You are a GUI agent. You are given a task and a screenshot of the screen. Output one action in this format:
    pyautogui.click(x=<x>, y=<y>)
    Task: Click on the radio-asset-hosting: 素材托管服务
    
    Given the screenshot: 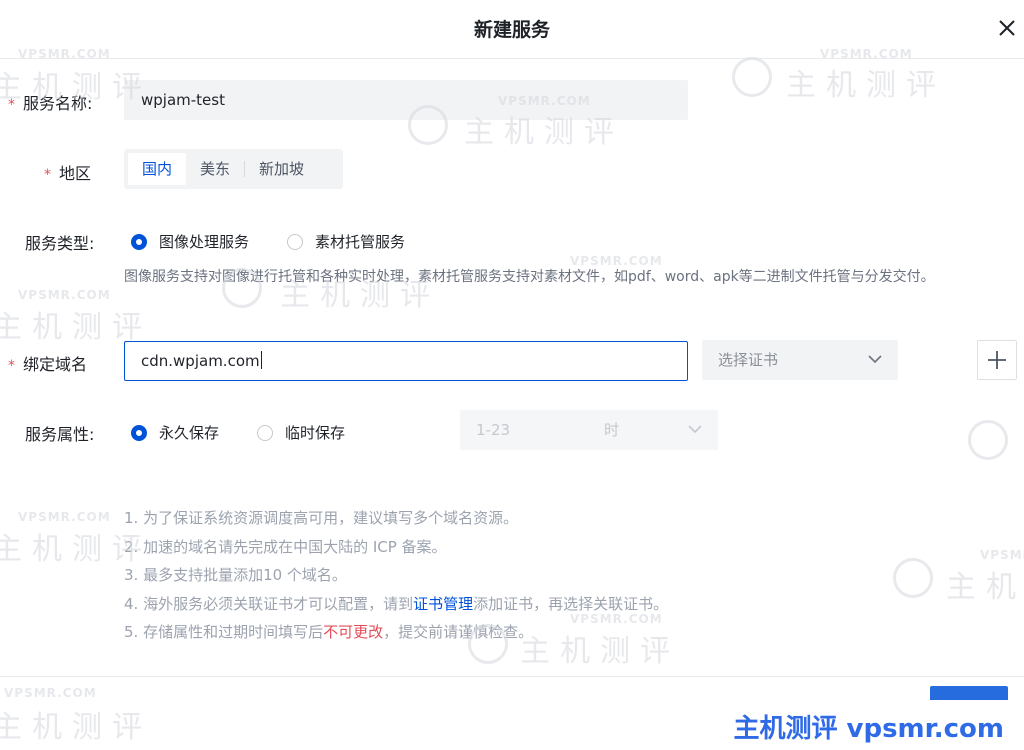 What is the action you would take?
    pyautogui.click(x=346, y=241)
    